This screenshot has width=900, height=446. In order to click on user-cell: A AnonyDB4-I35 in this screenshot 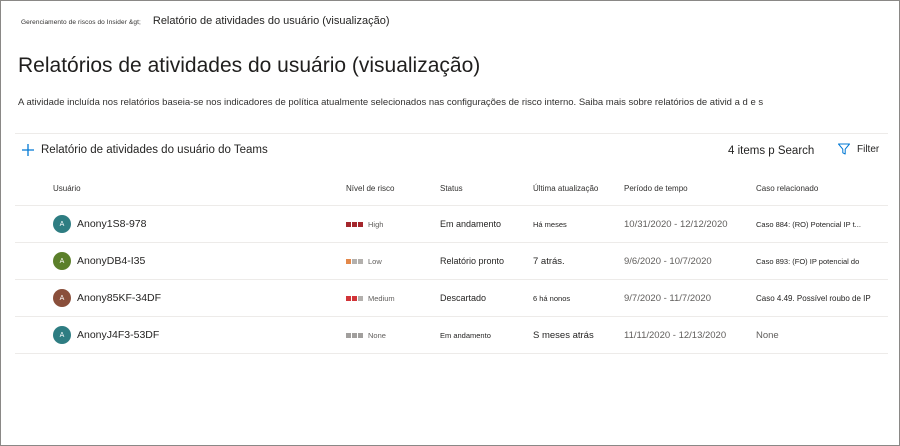, I will do `click(198, 261)`.